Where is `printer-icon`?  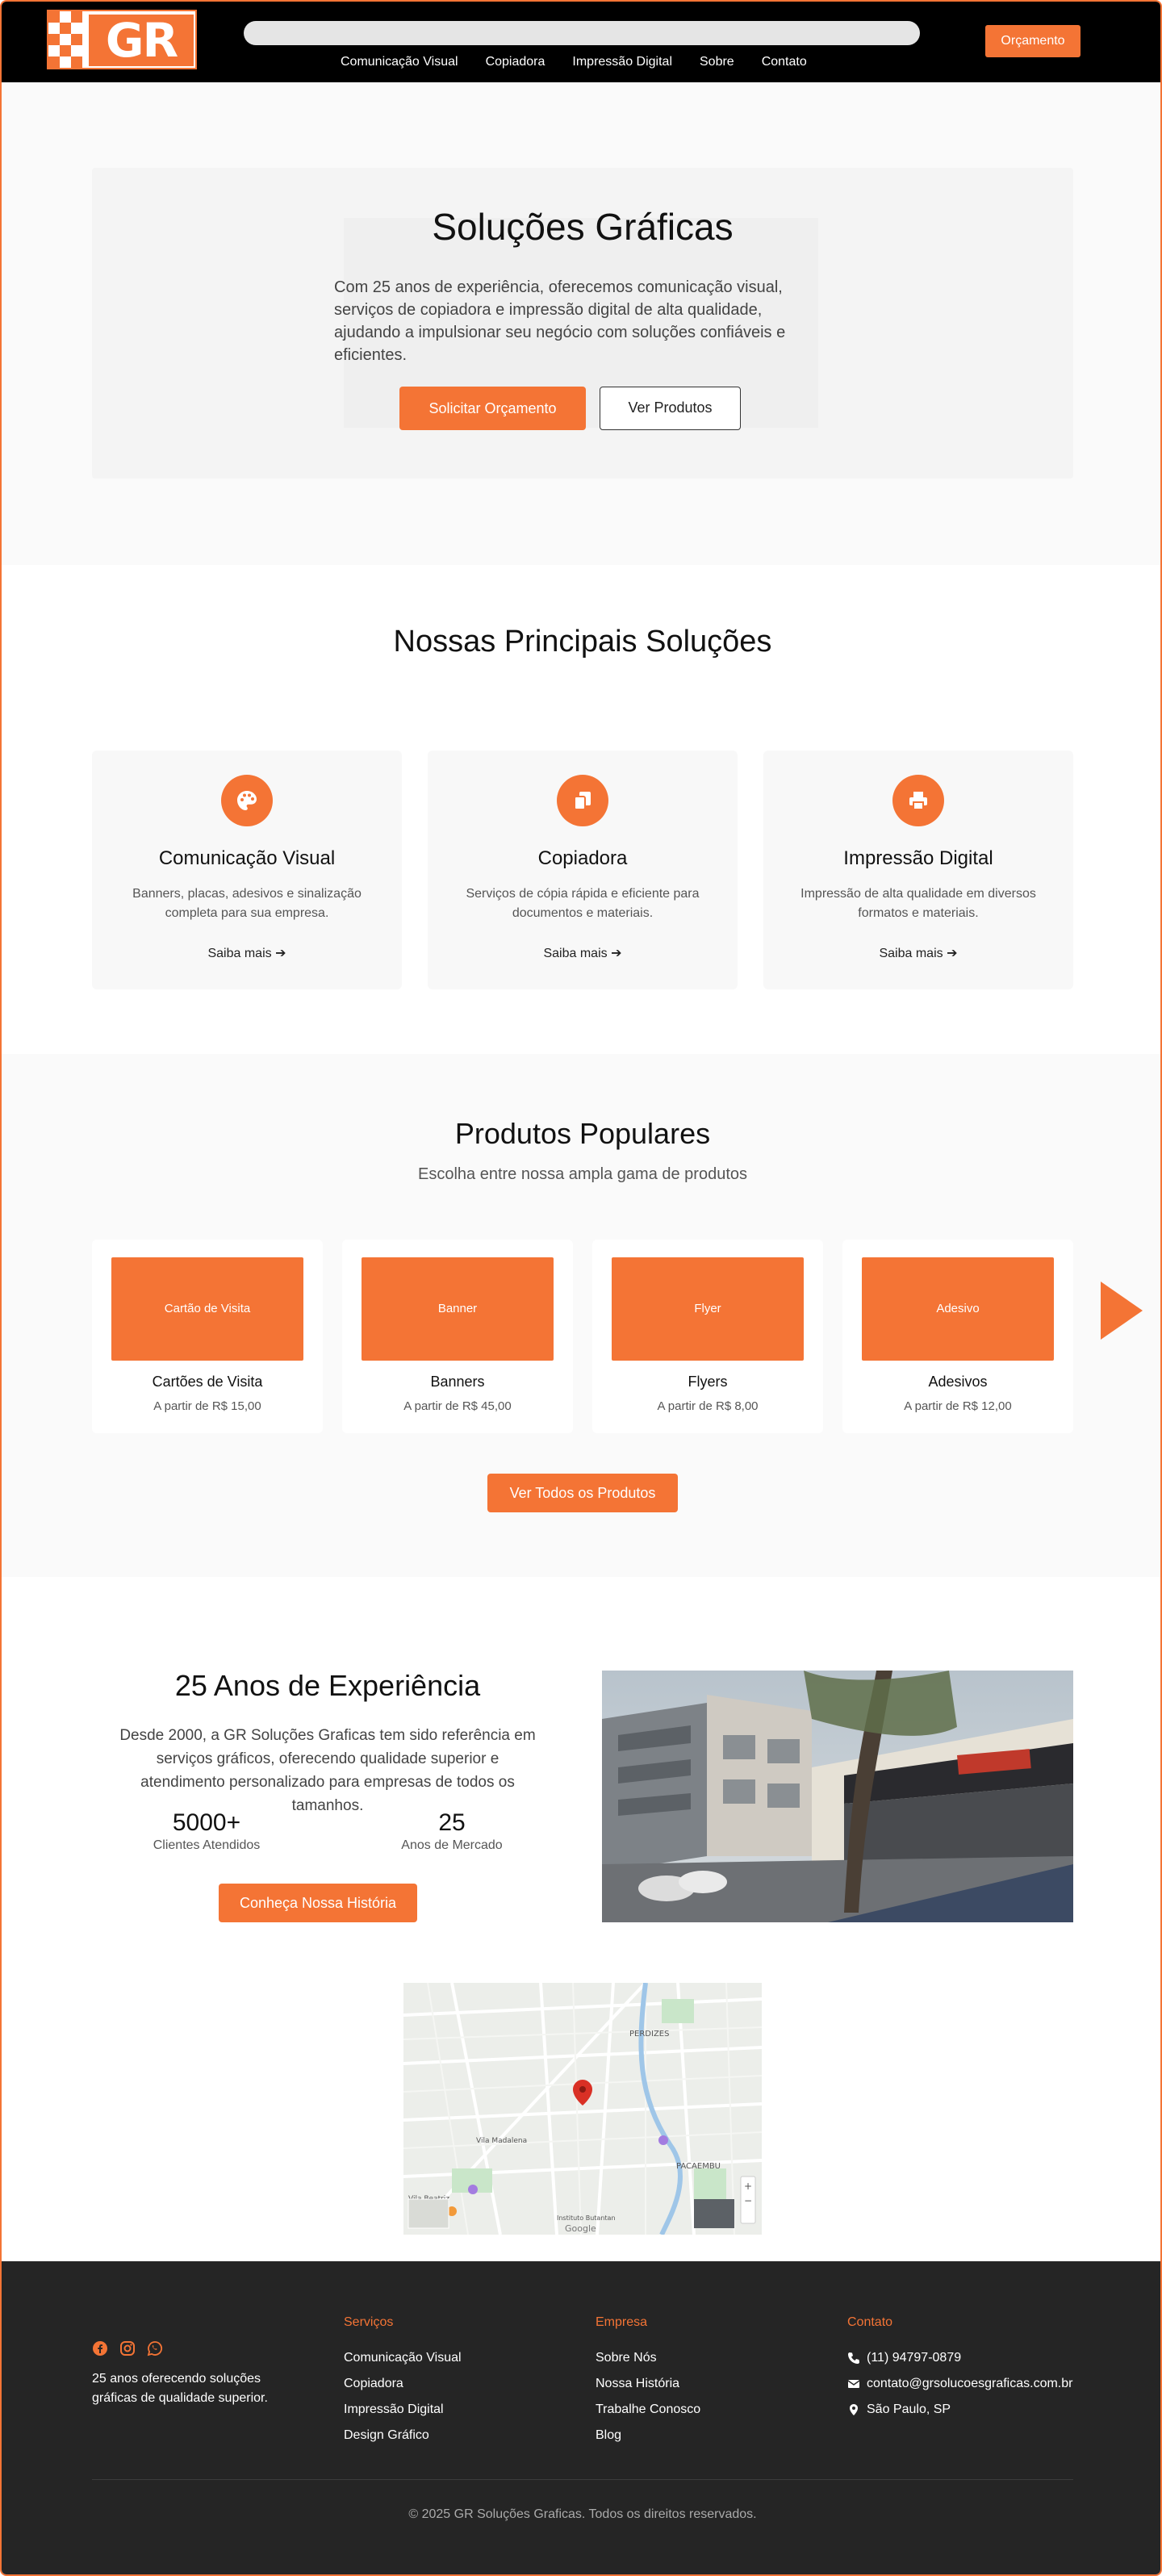 printer-icon is located at coordinates (918, 800).